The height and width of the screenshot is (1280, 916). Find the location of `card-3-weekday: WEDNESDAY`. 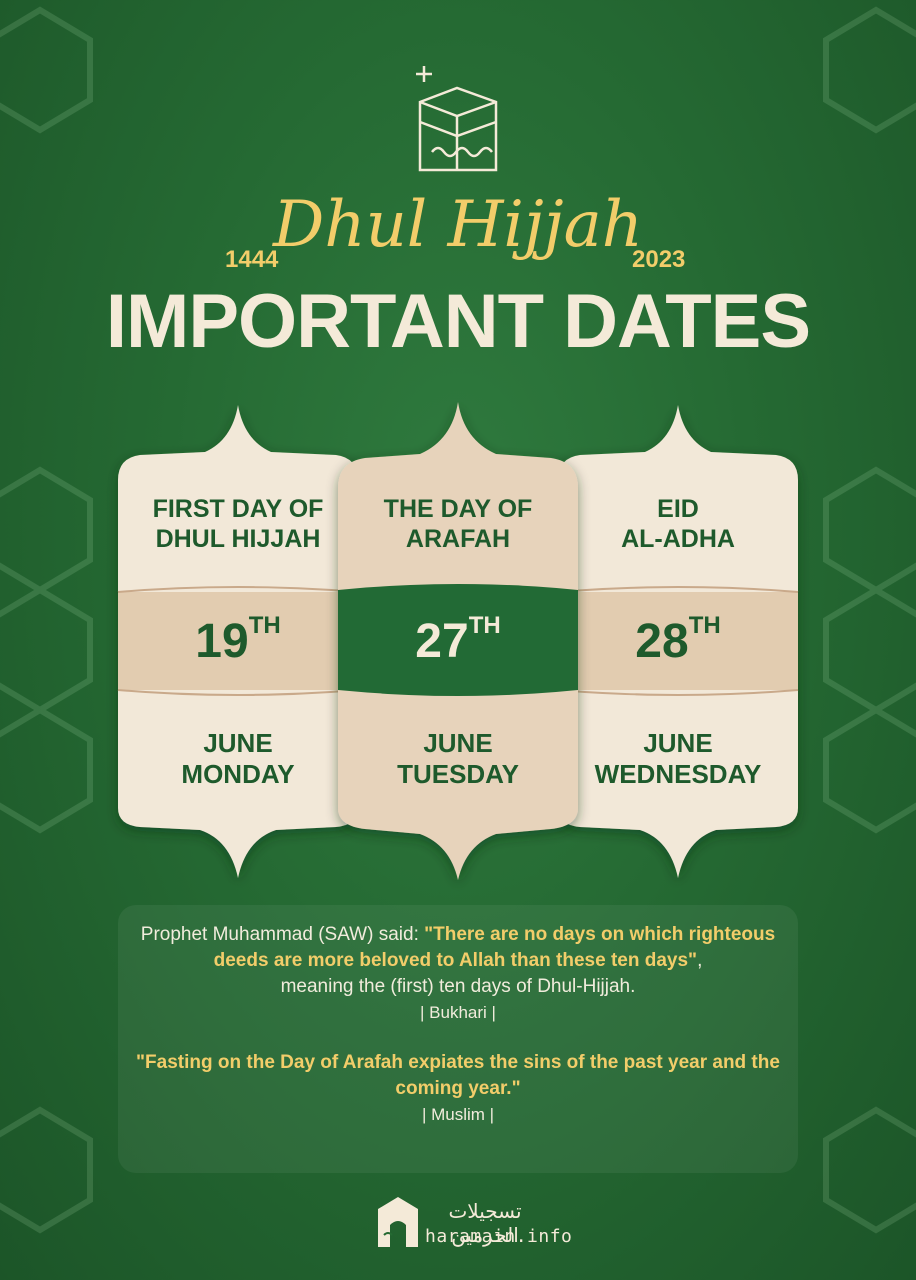

card-3-weekday: WEDNESDAY is located at coordinates (678, 774).